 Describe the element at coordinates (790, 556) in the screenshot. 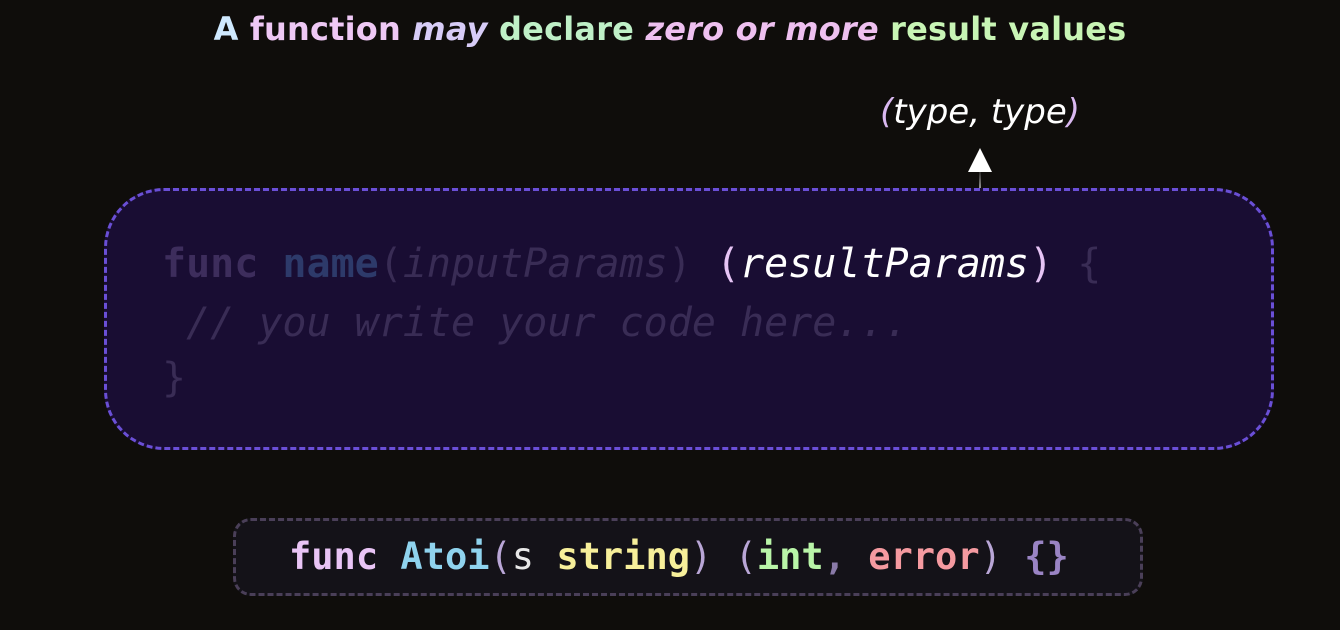

I see `example-int-type: int` at that location.